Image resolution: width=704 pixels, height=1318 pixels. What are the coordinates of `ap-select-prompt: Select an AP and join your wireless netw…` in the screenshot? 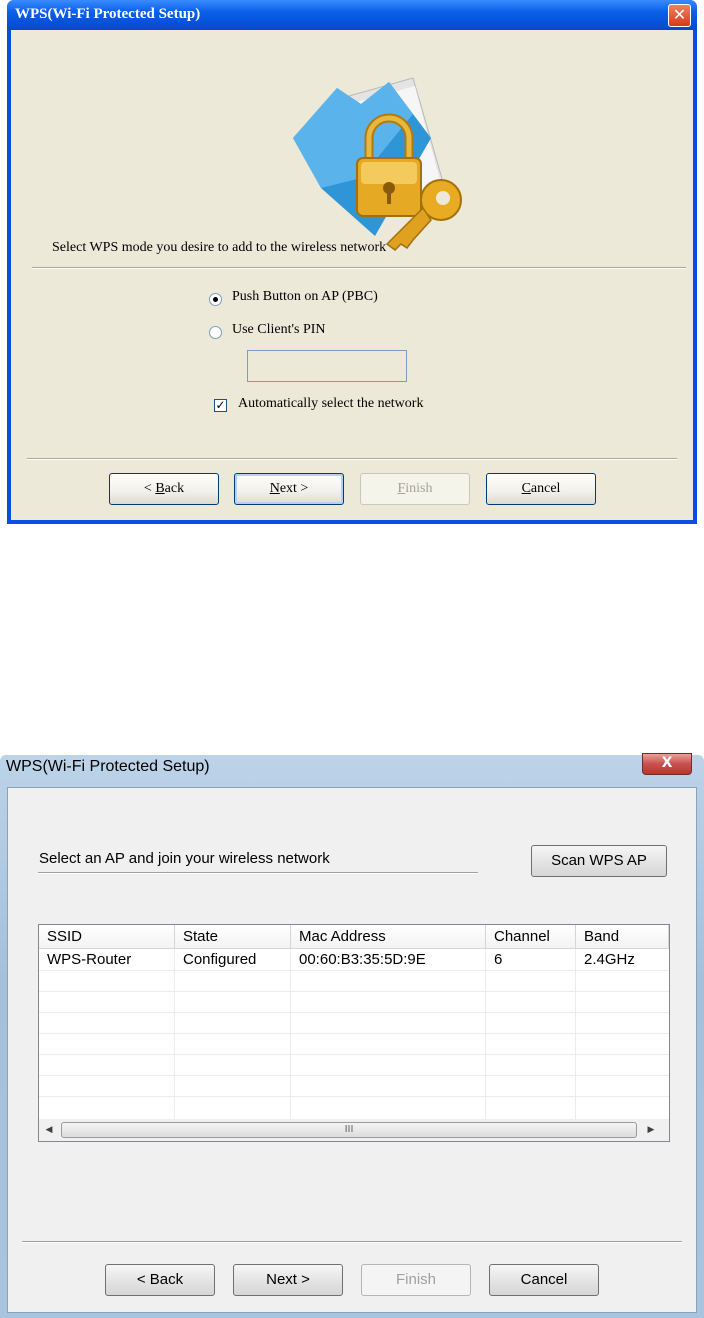 It's located at (184, 858).